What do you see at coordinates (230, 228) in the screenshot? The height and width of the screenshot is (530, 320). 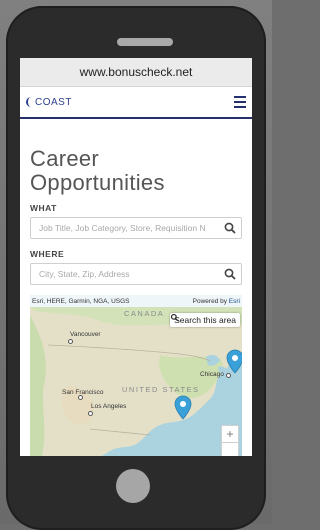 I see `what-search-icon` at bounding box center [230, 228].